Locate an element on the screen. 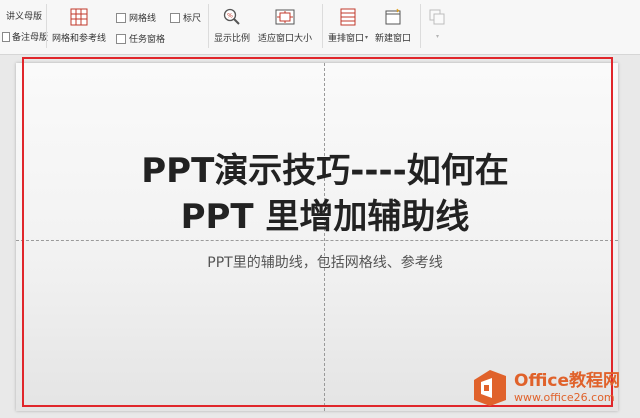  task-pane-label: 任务窗格 is located at coordinates (147, 40).